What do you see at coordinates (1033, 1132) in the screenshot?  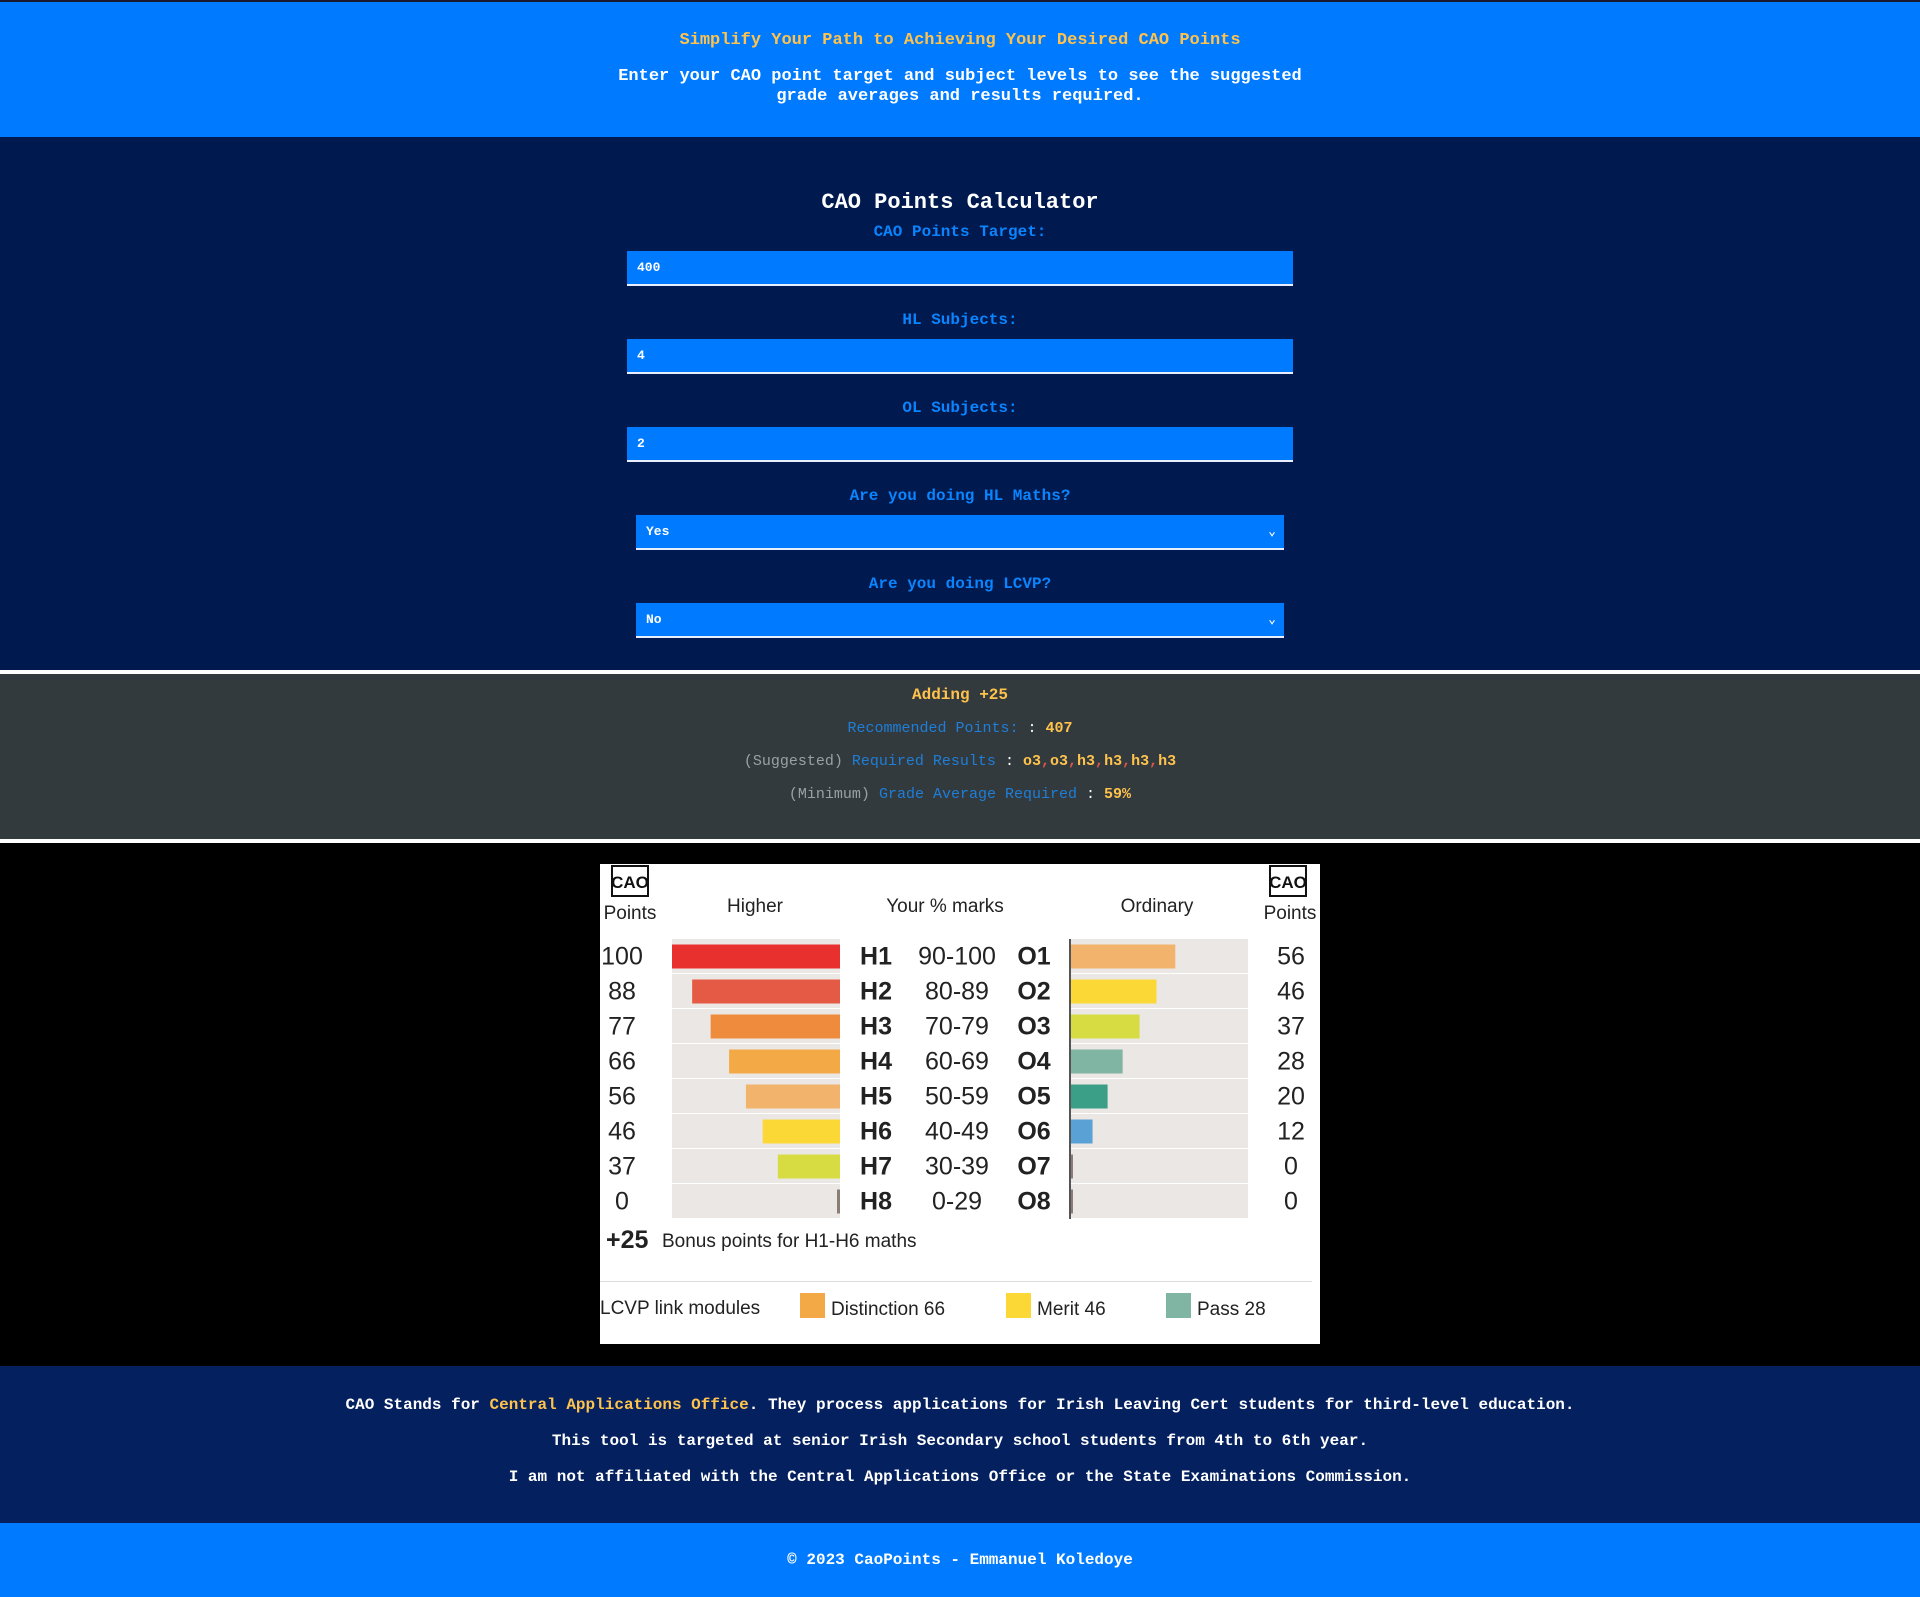 I see `ordinary-grade-label: O6` at bounding box center [1033, 1132].